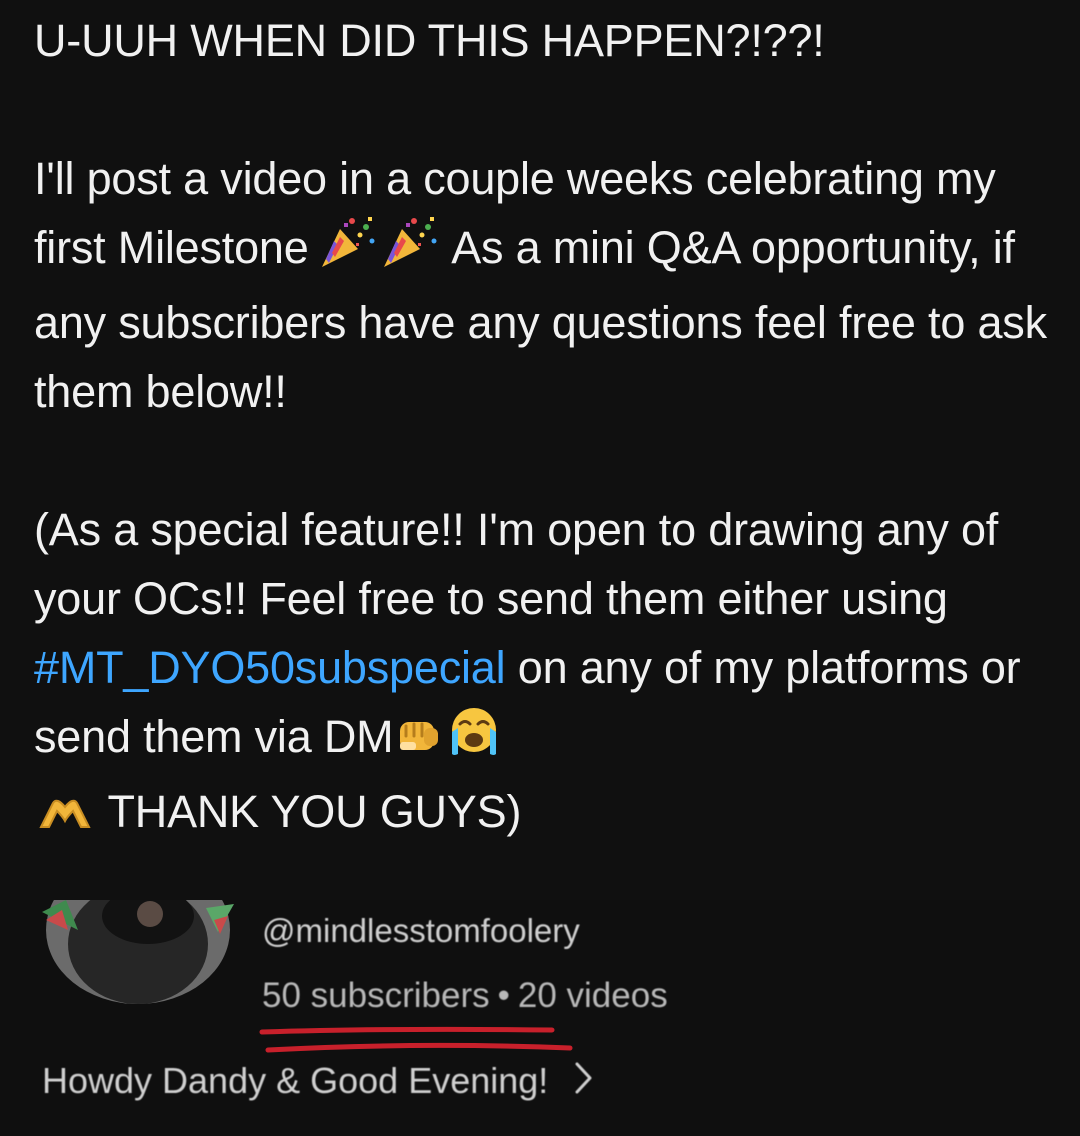  What do you see at coordinates (138, 954) in the screenshot?
I see `avatar` at bounding box center [138, 954].